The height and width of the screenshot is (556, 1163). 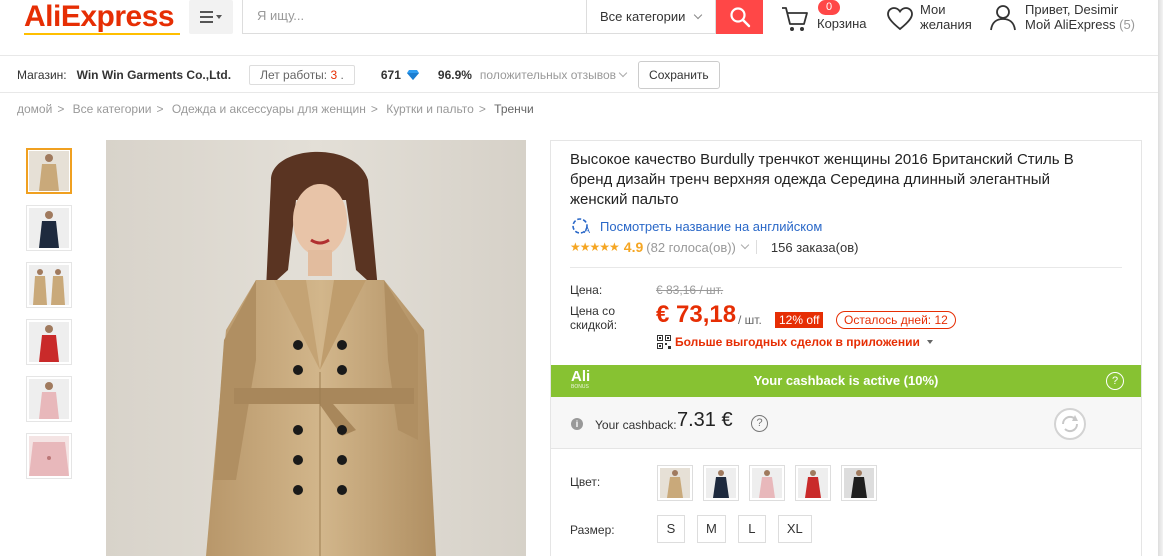 What do you see at coordinates (691, 247) in the screenshot?
I see `rating-votes-link: (82 голоса(ов))` at bounding box center [691, 247].